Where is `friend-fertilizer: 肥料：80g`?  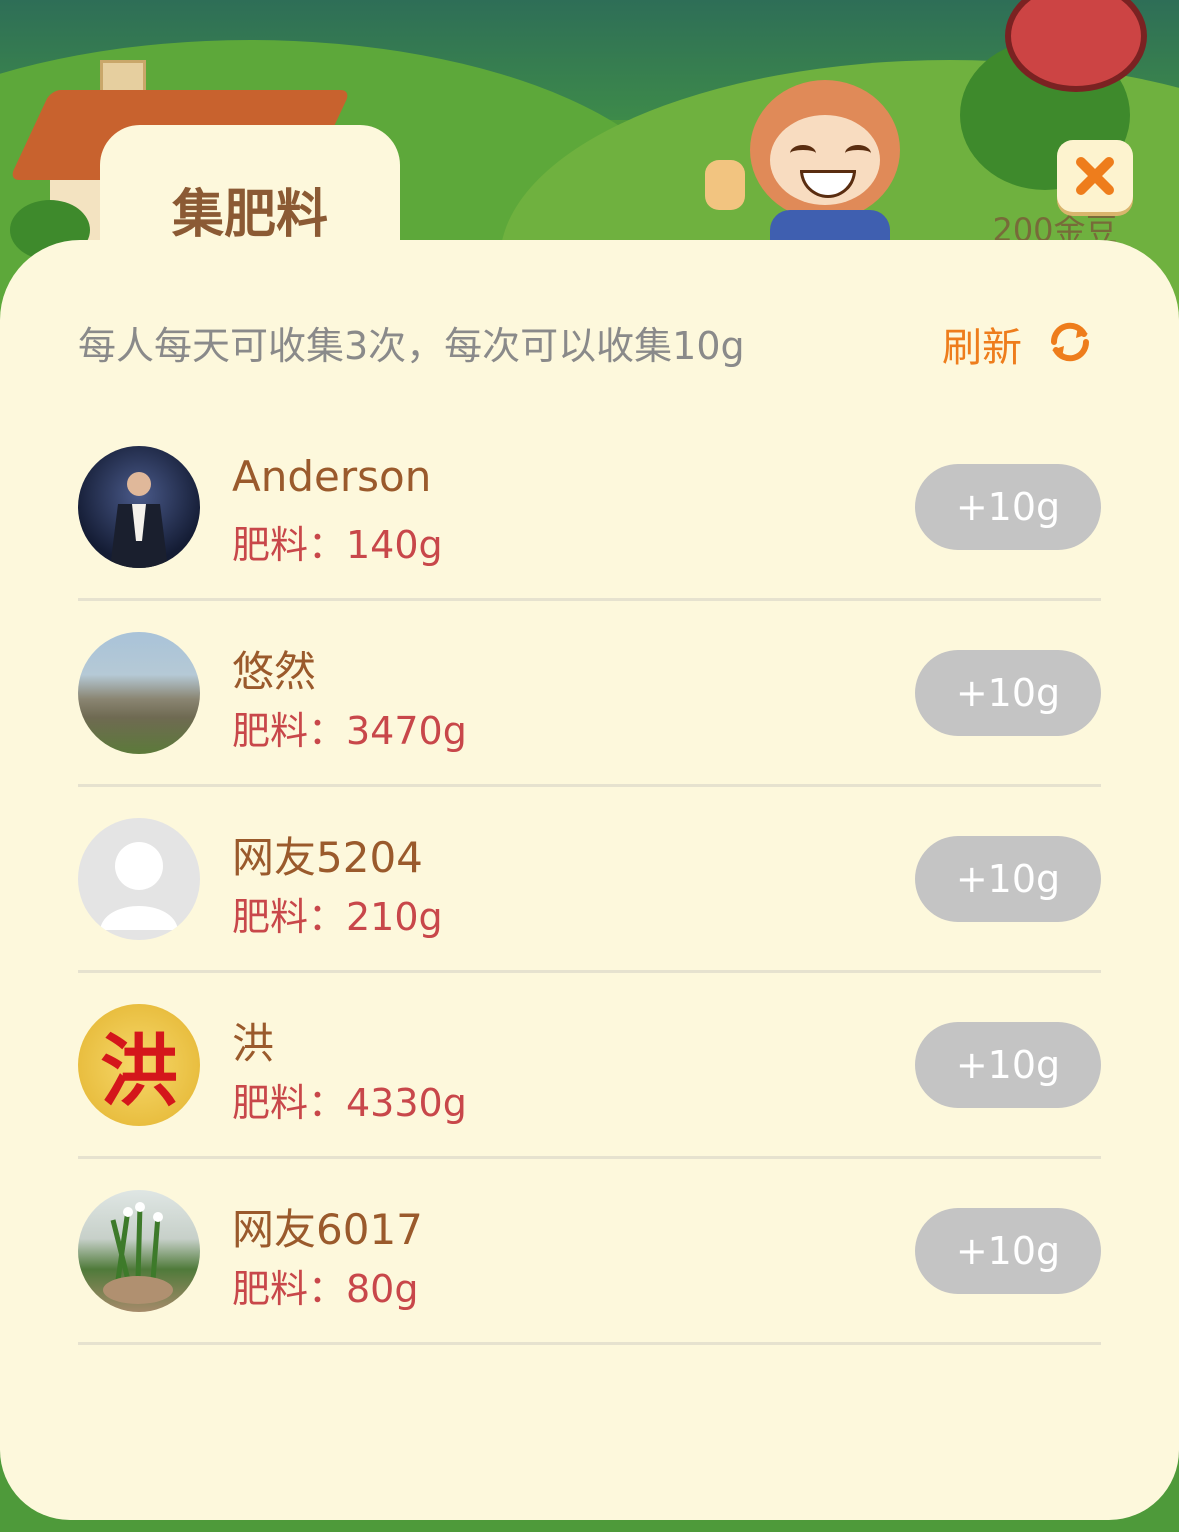 friend-fertilizer: 肥料：80g is located at coordinates (325, 1289).